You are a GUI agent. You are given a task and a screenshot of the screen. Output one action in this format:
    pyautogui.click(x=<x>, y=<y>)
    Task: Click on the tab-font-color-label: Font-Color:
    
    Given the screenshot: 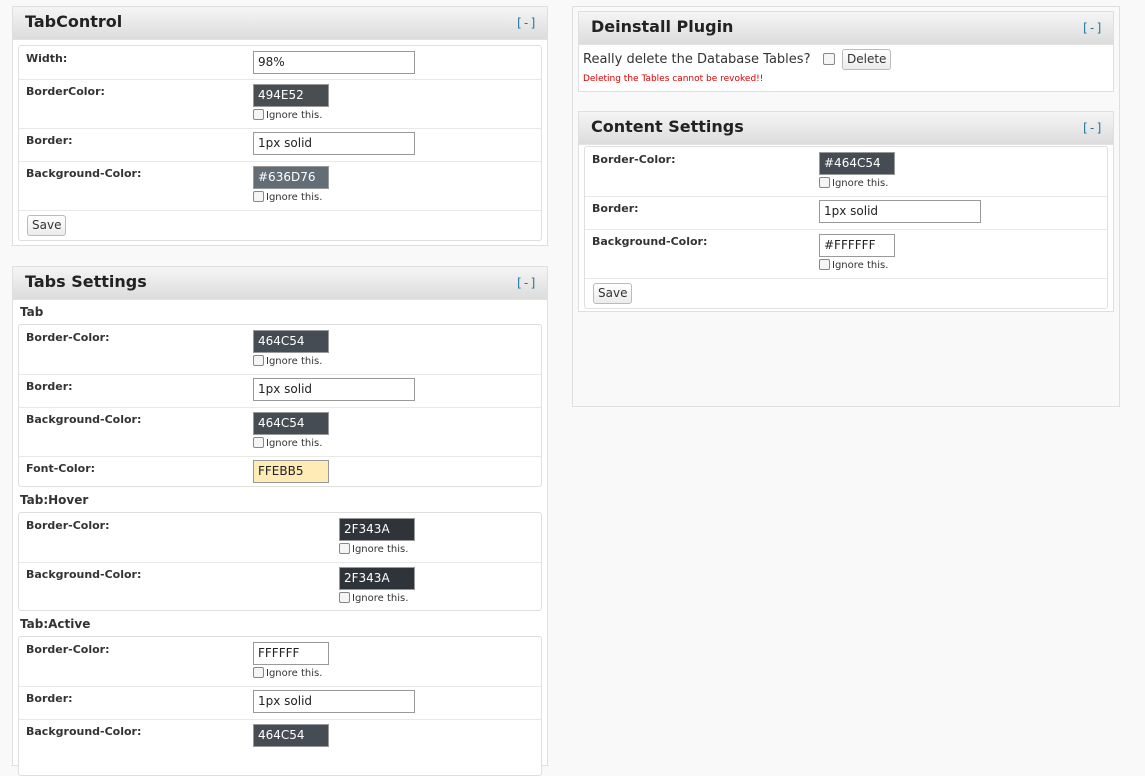 What is the action you would take?
    pyautogui.click(x=61, y=468)
    